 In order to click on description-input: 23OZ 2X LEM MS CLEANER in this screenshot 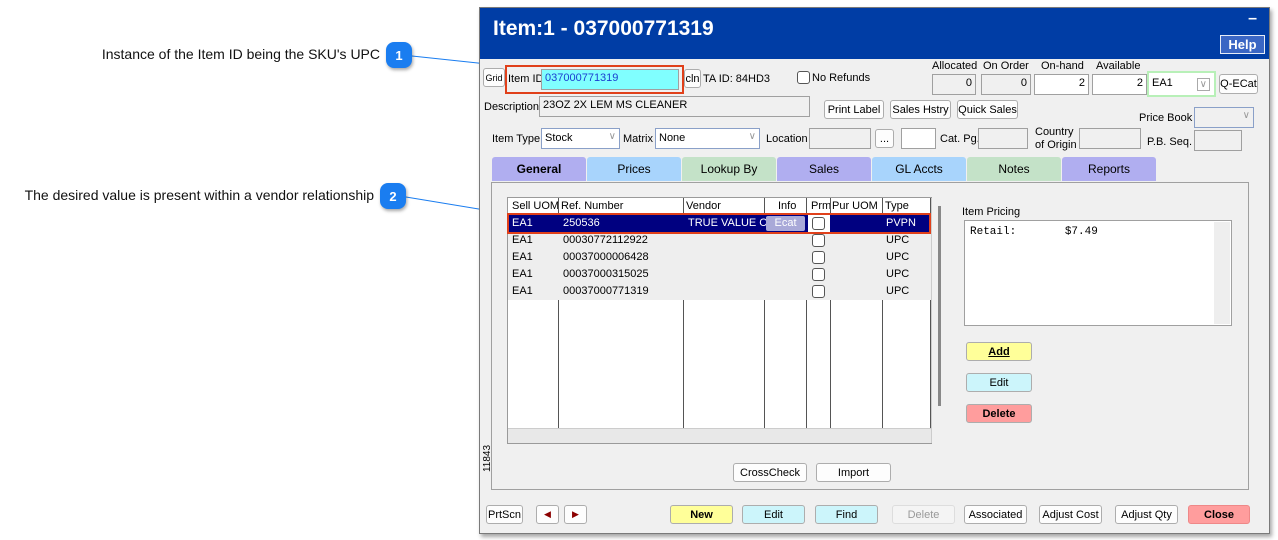, I will do `click(674, 106)`.